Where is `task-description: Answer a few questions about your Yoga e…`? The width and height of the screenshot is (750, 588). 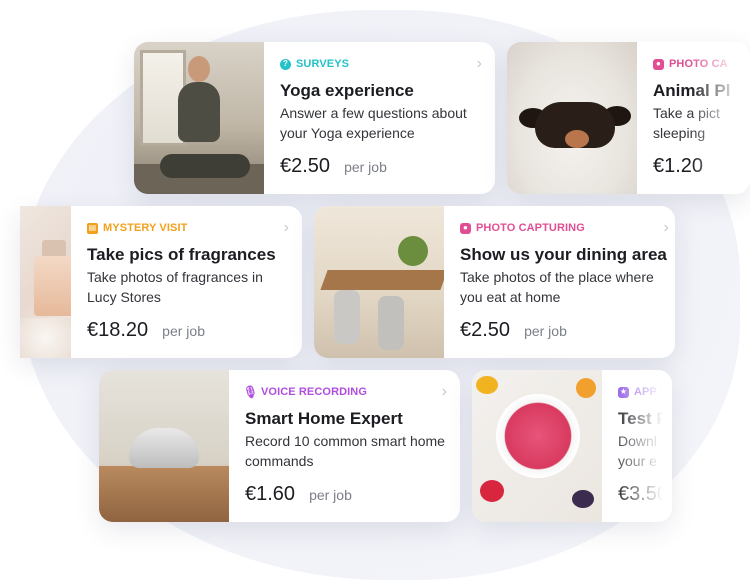 task-description: Answer a few questions about your Yoga e… is located at coordinates (373, 123).